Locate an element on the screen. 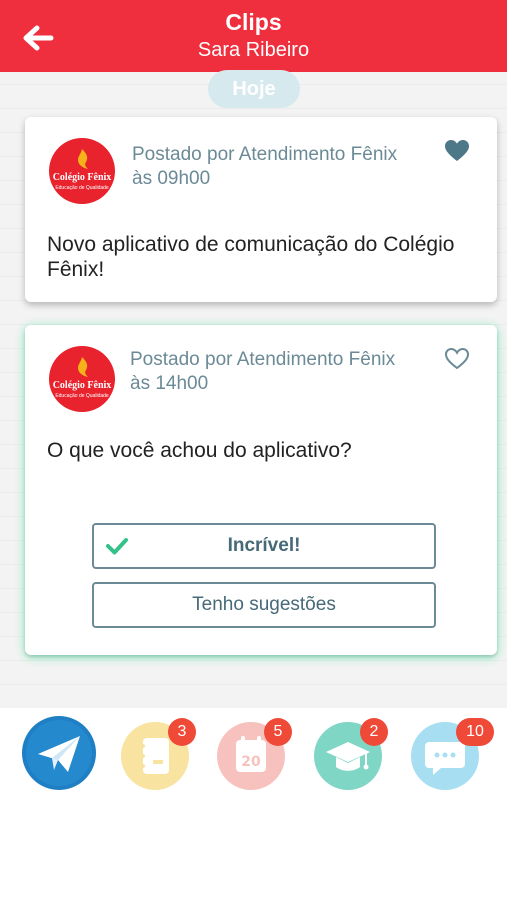 The width and height of the screenshot is (507, 900). heart-filled-icon is located at coordinates (457, 150).